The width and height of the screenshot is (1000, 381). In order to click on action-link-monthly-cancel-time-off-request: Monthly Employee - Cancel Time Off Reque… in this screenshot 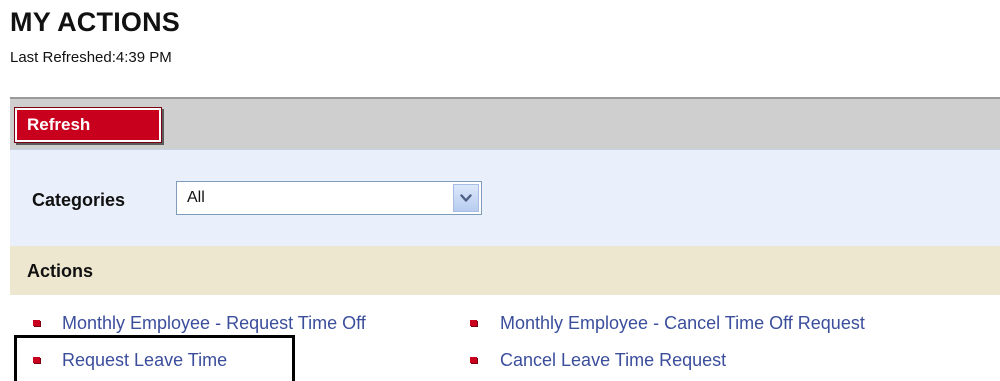, I will do `click(682, 323)`.